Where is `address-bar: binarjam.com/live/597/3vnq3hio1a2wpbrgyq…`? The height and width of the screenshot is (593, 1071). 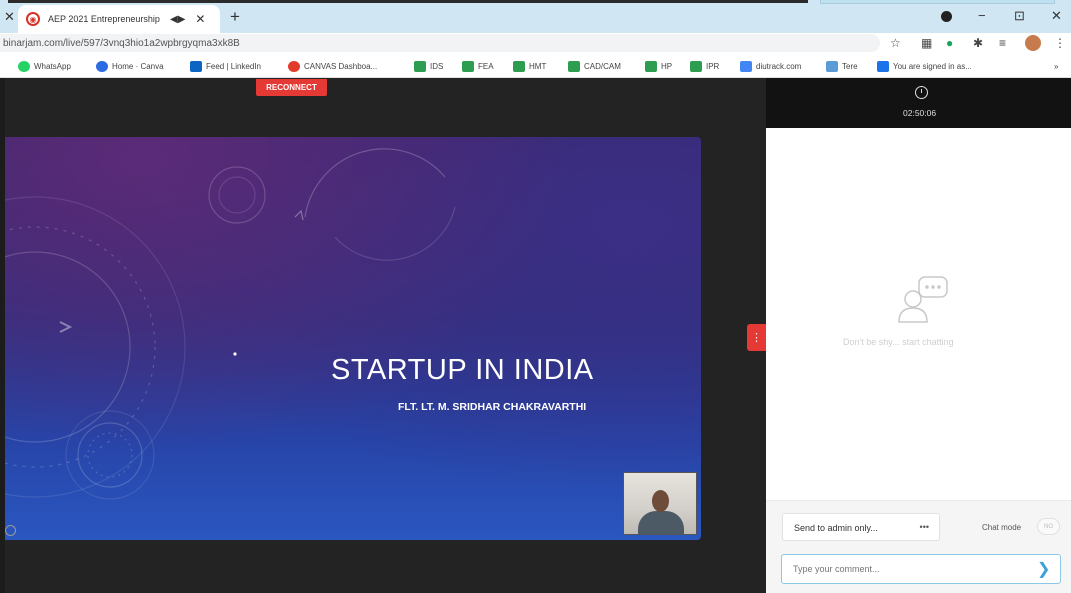 address-bar: binarjam.com/live/597/3vnq3hio1a2wpbrgyq… is located at coordinates (535, 43).